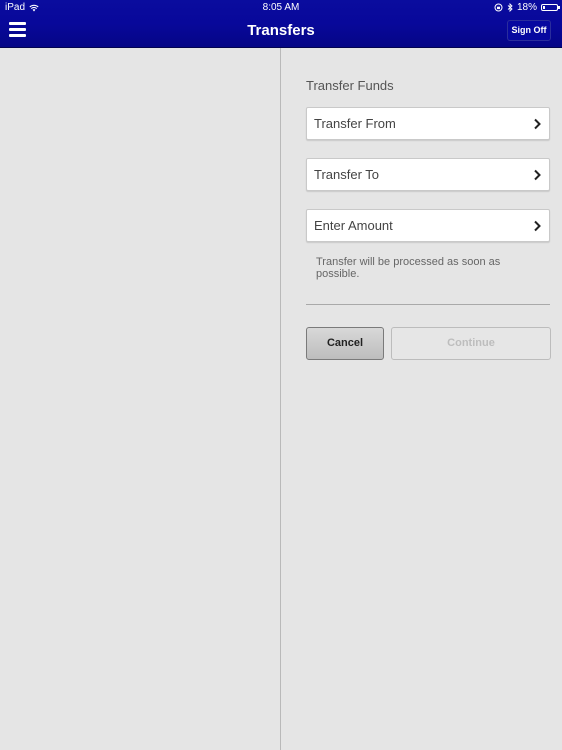  What do you see at coordinates (355, 123) in the screenshot?
I see `field-label: Transfer From` at bounding box center [355, 123].